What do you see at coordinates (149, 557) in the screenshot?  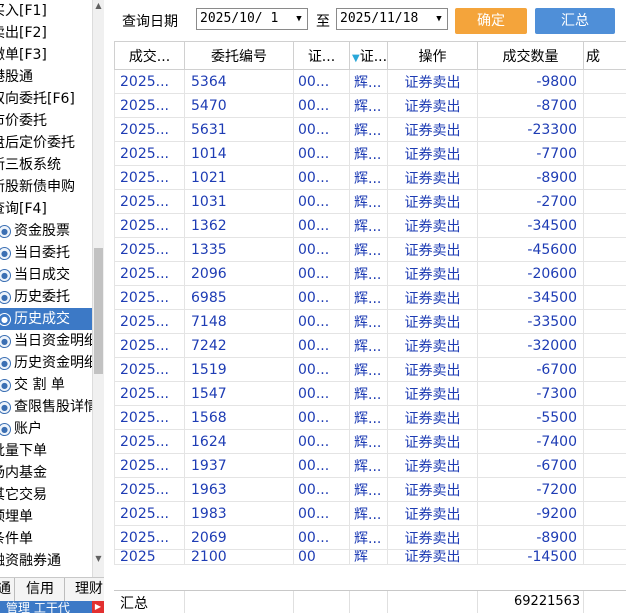 I see `cell-trade-date: 2025` at bounding box center [149, 557].